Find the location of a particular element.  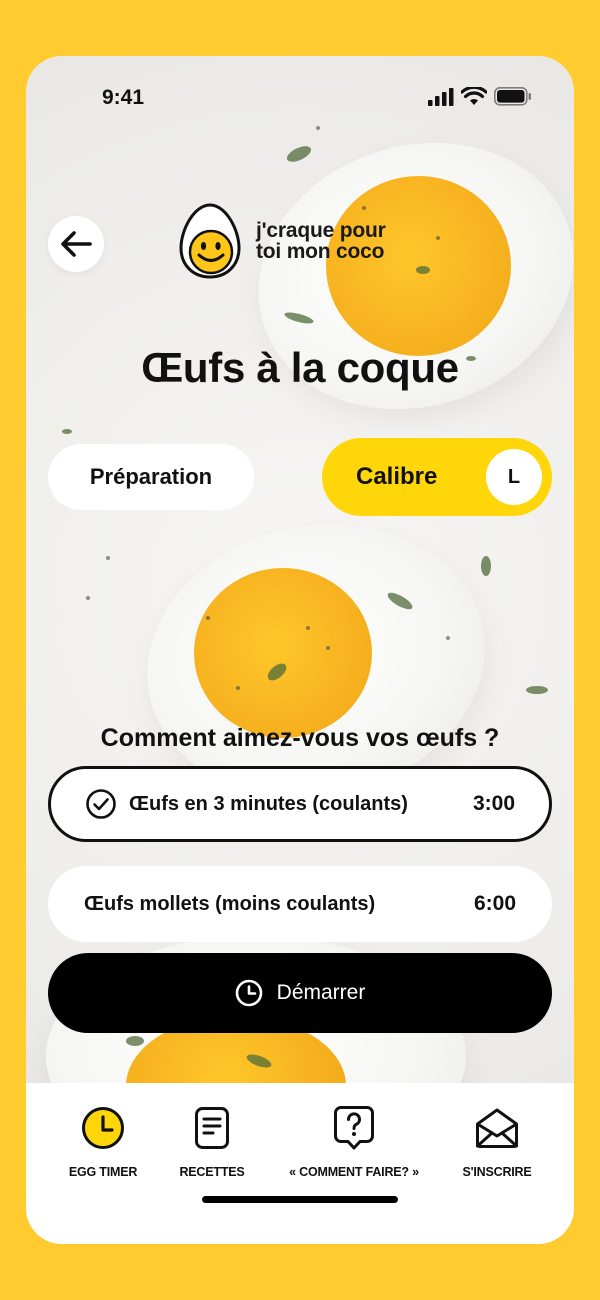

option-time: 3:00 is located at coordinates (493, 803).